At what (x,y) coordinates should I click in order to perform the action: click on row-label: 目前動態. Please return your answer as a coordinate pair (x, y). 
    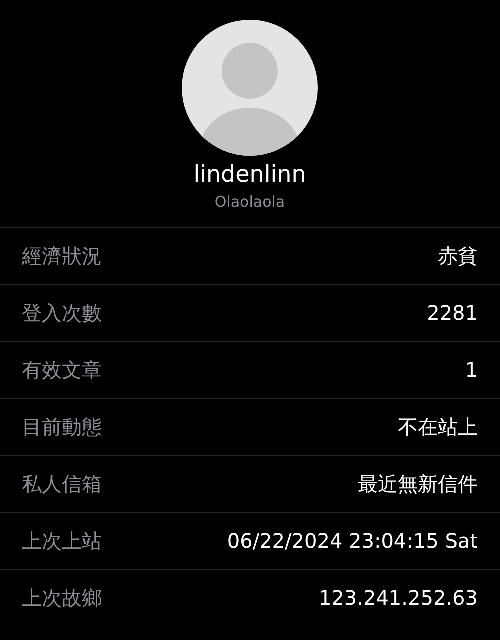
    Looking at the image, I should click on (62, 427).